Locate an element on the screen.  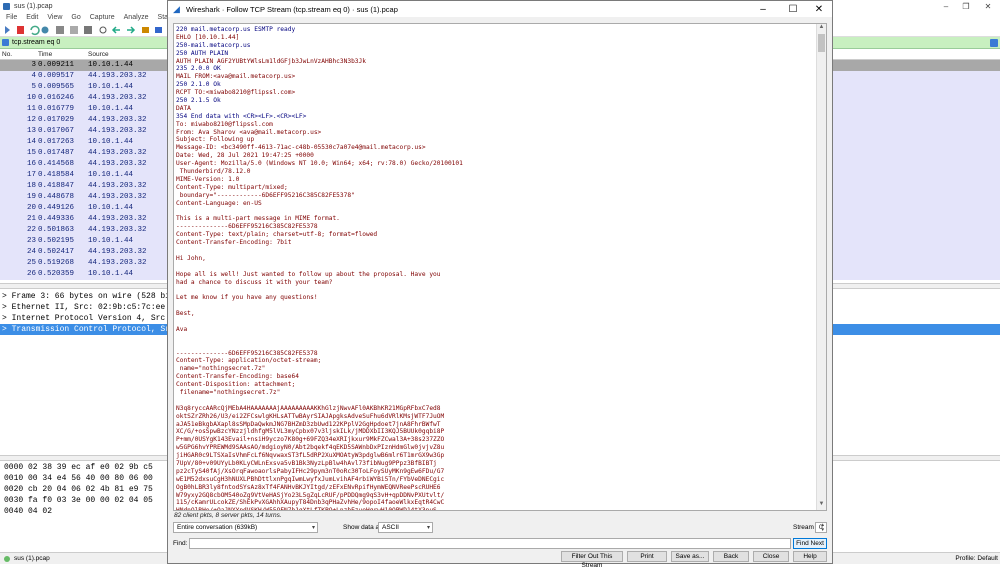
show-data-as-value: ASCII is located at coordinates (390, 527).